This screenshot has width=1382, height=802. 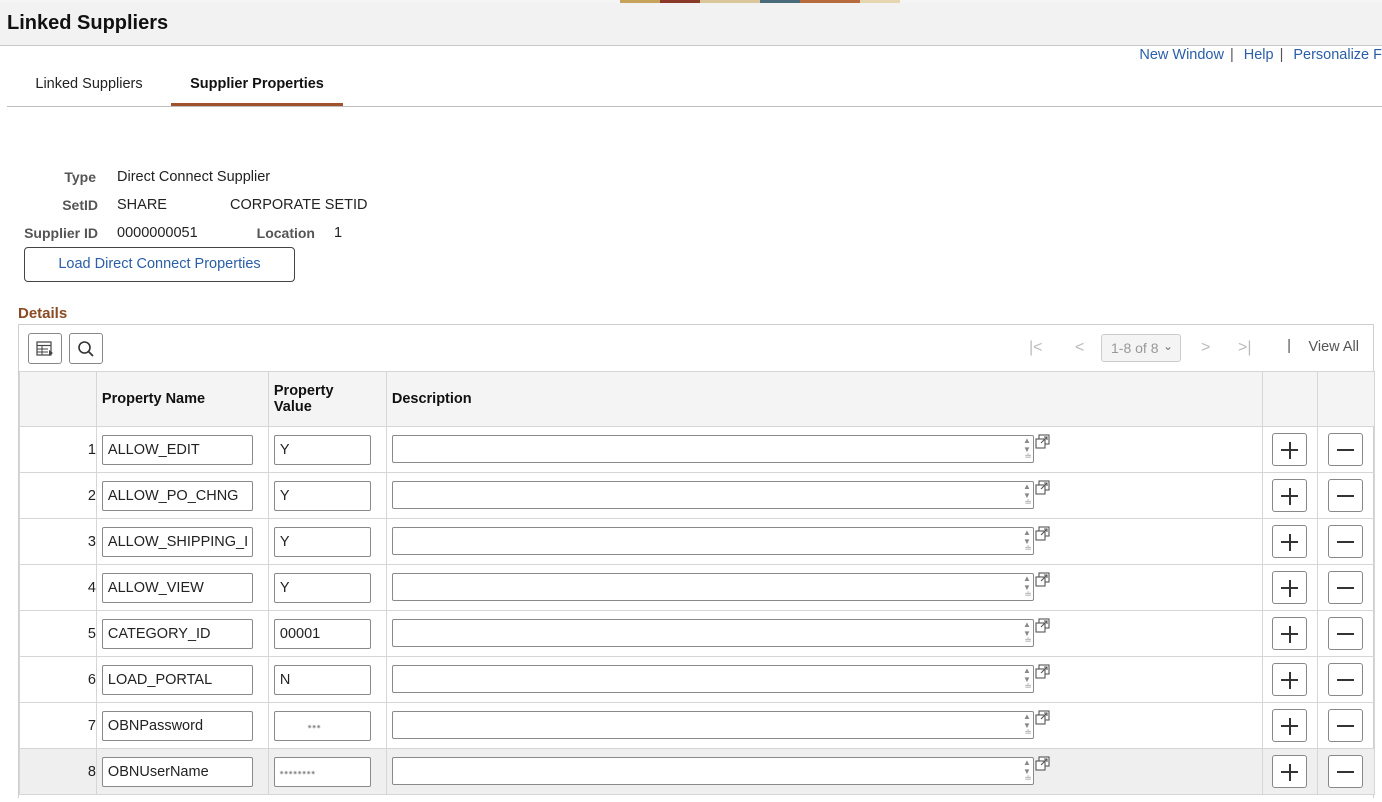 I want to click on title-bar: Linked Suppliers, so click(x=691, y=24).